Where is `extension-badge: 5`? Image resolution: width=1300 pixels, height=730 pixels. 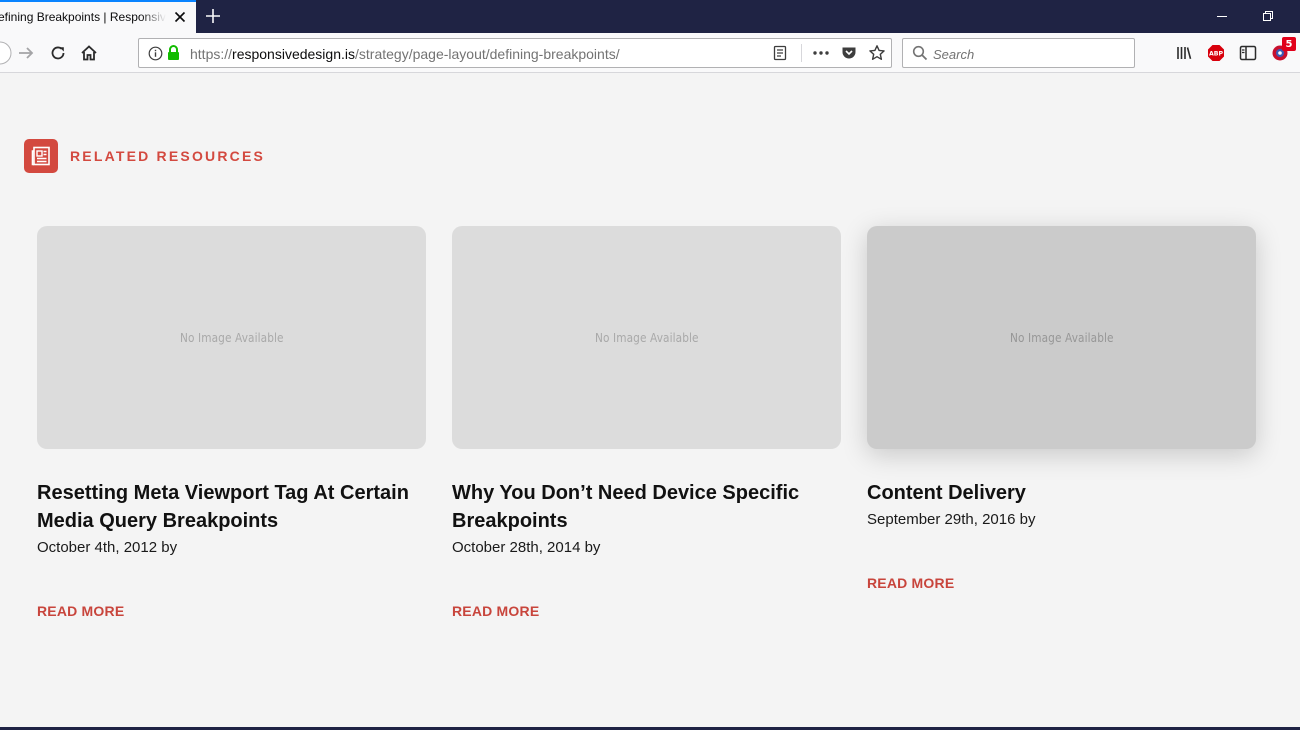 extension-badge: 5 is located at coordinates (1289, 44).